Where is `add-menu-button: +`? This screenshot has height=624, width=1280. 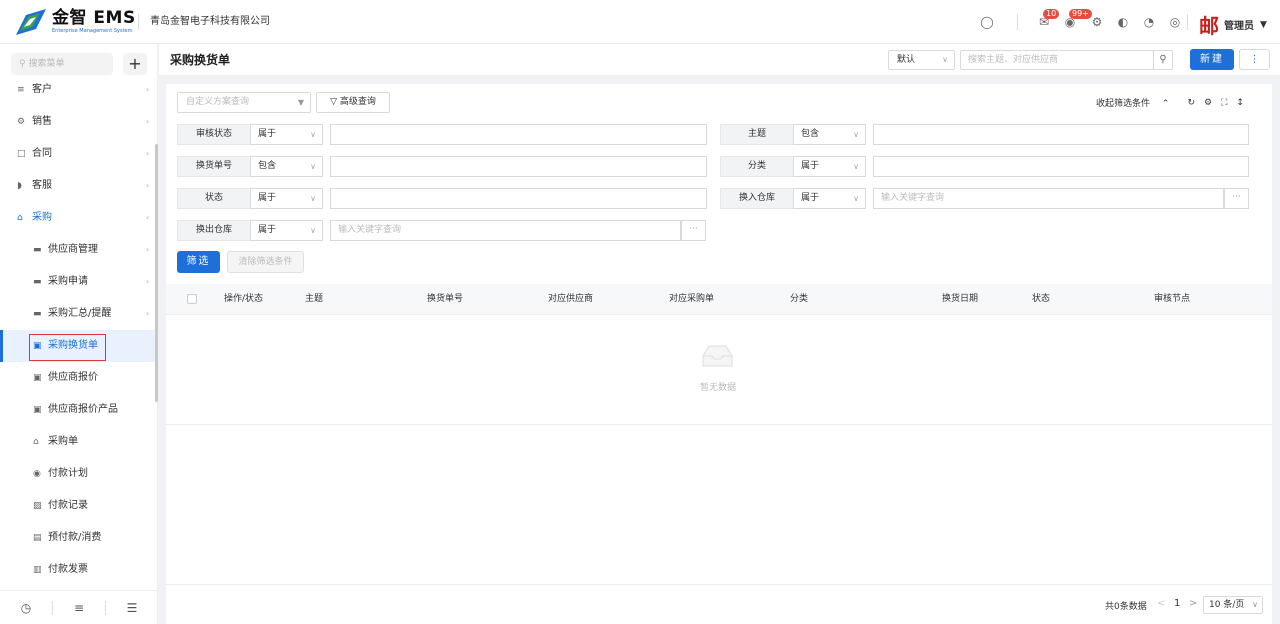 add-menu-button: + is located at coordinates (135, 64).